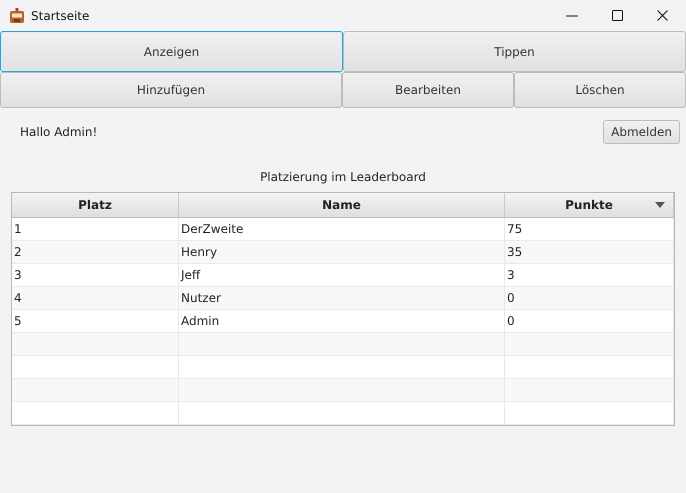  What do you see at coordinates (341, 320) in the screenshot?
I see `table-cell: Admin` at bounding box center [341, 320].